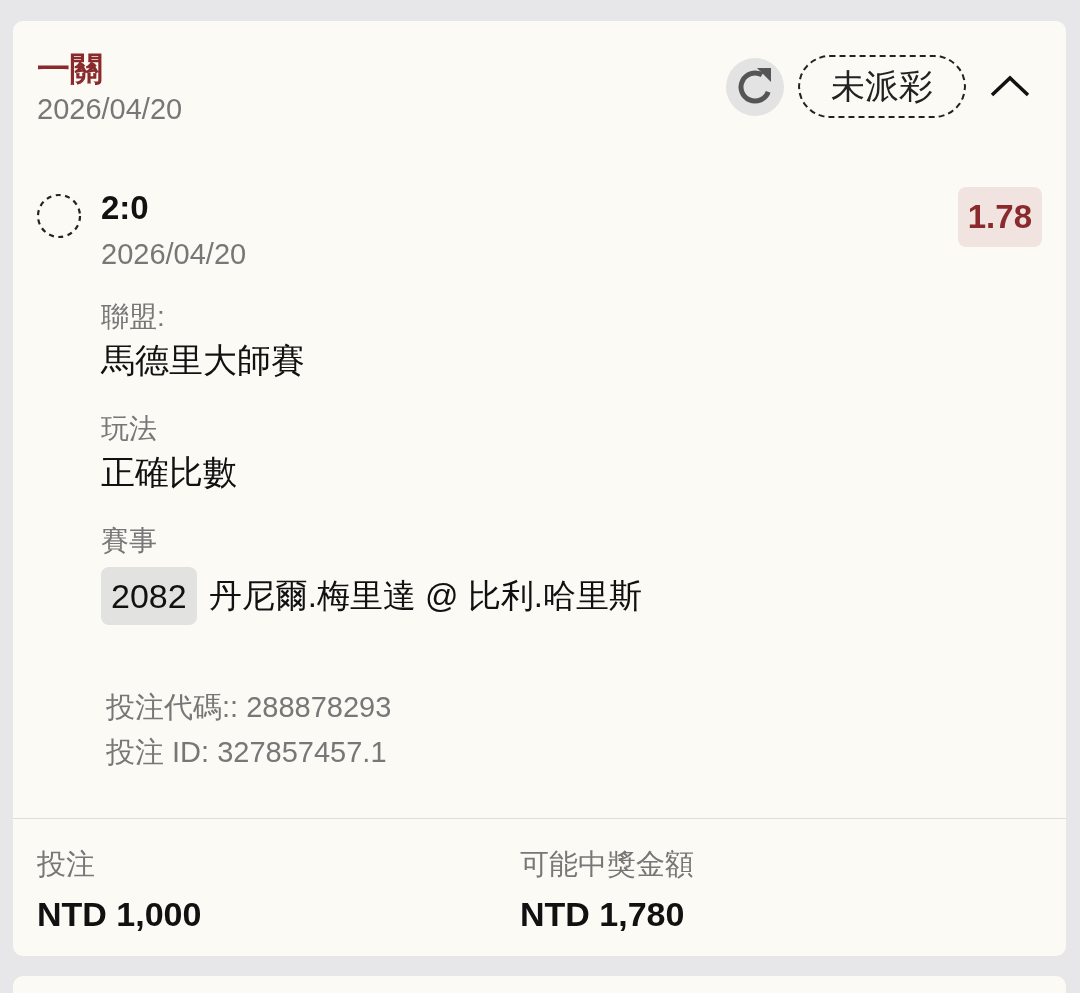 This screenshot has height=993, width=1080. I want to click on selection-date: 2026/04/20, so click(174, 254).